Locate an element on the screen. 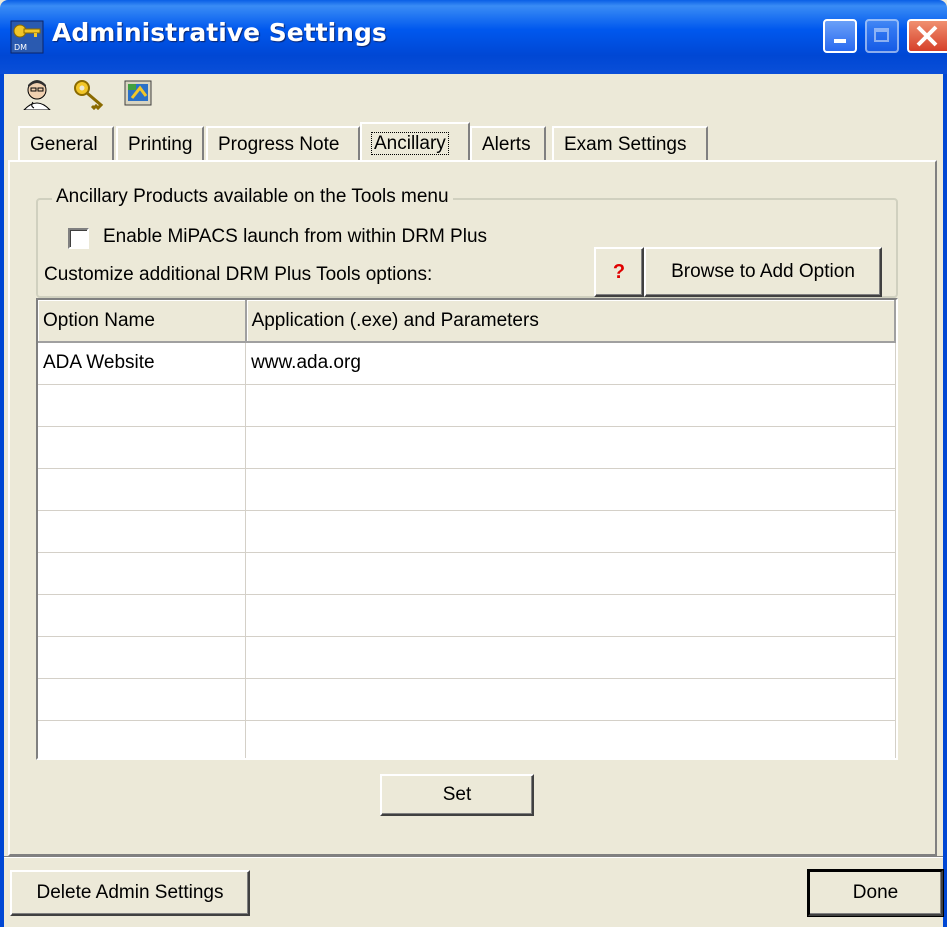 This screenshot has width=947, height=927. title-bar: DM Administrative Settings is located at coordinates (473, 37).